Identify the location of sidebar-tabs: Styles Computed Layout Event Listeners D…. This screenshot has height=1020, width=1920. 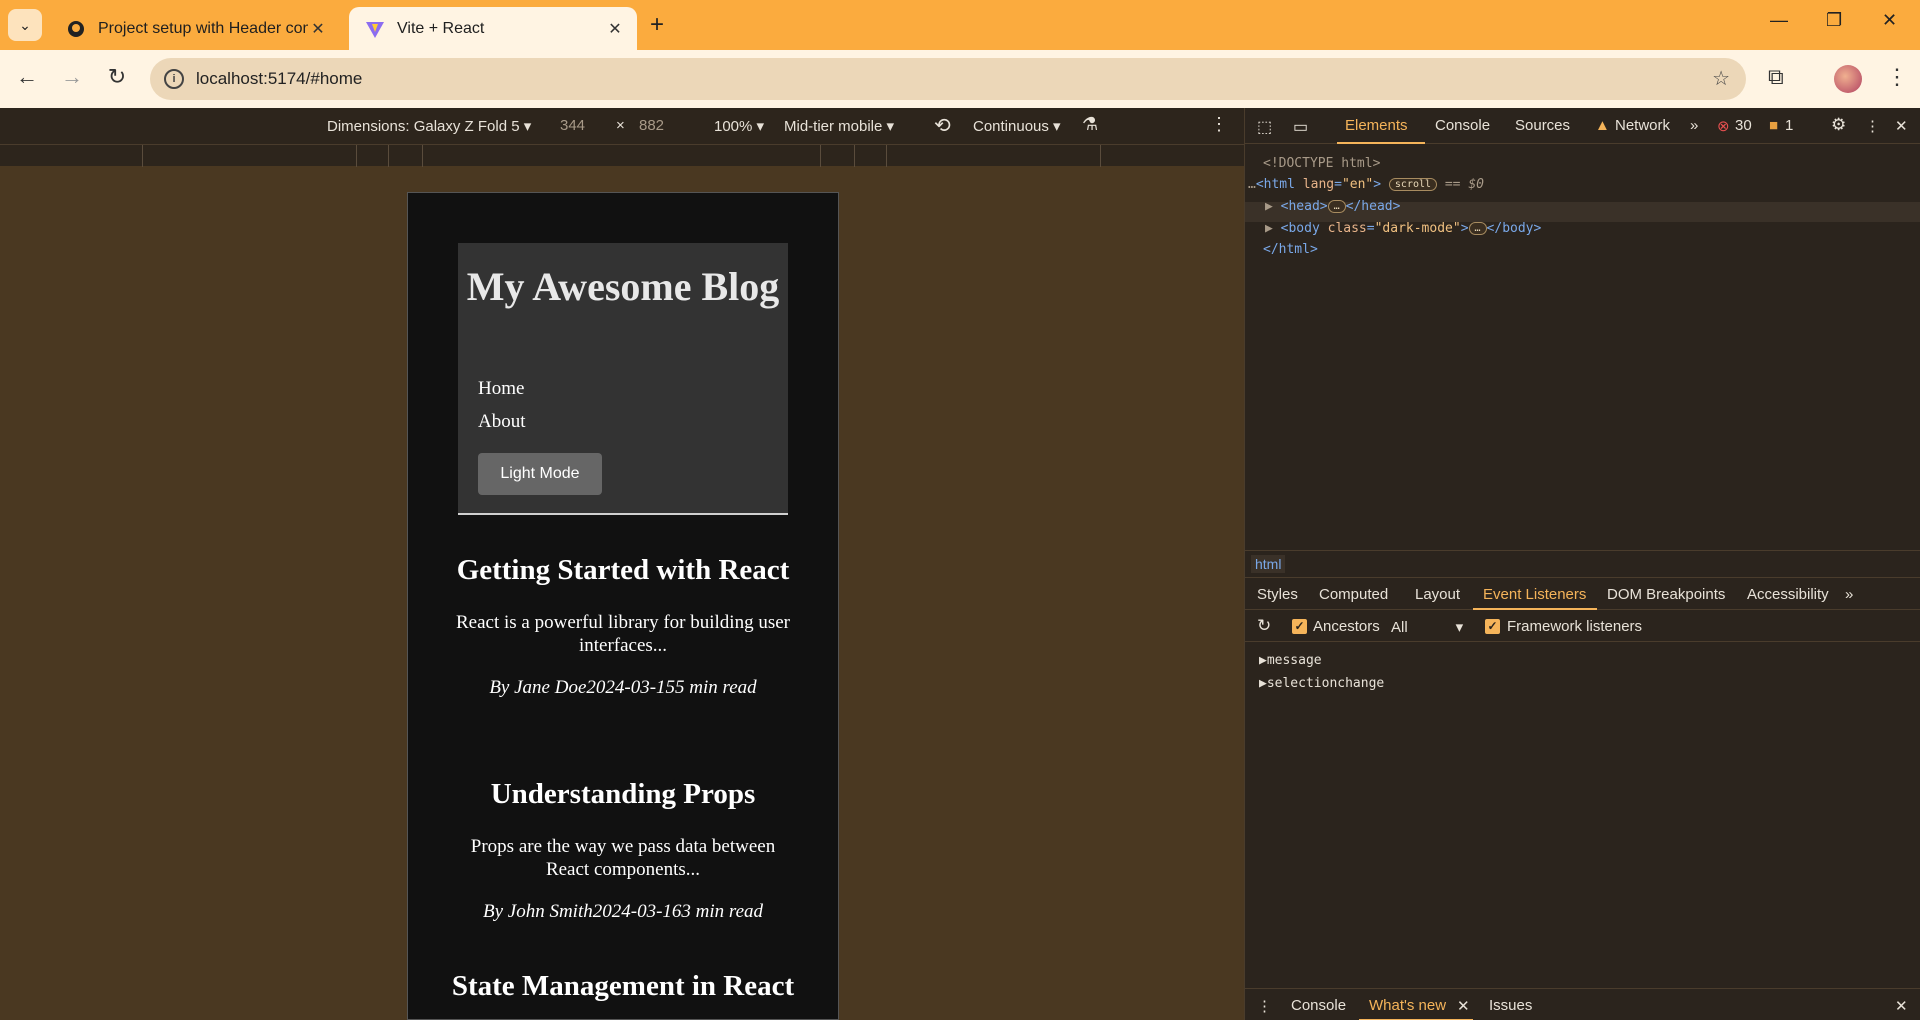
(1582, 594).